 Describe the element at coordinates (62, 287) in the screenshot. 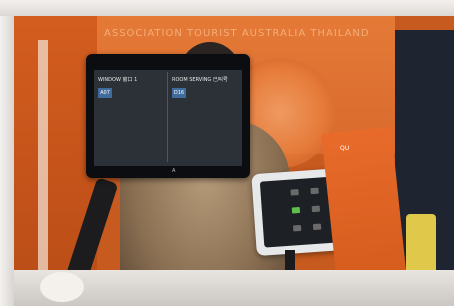

I see `lucky-cat` at that location.